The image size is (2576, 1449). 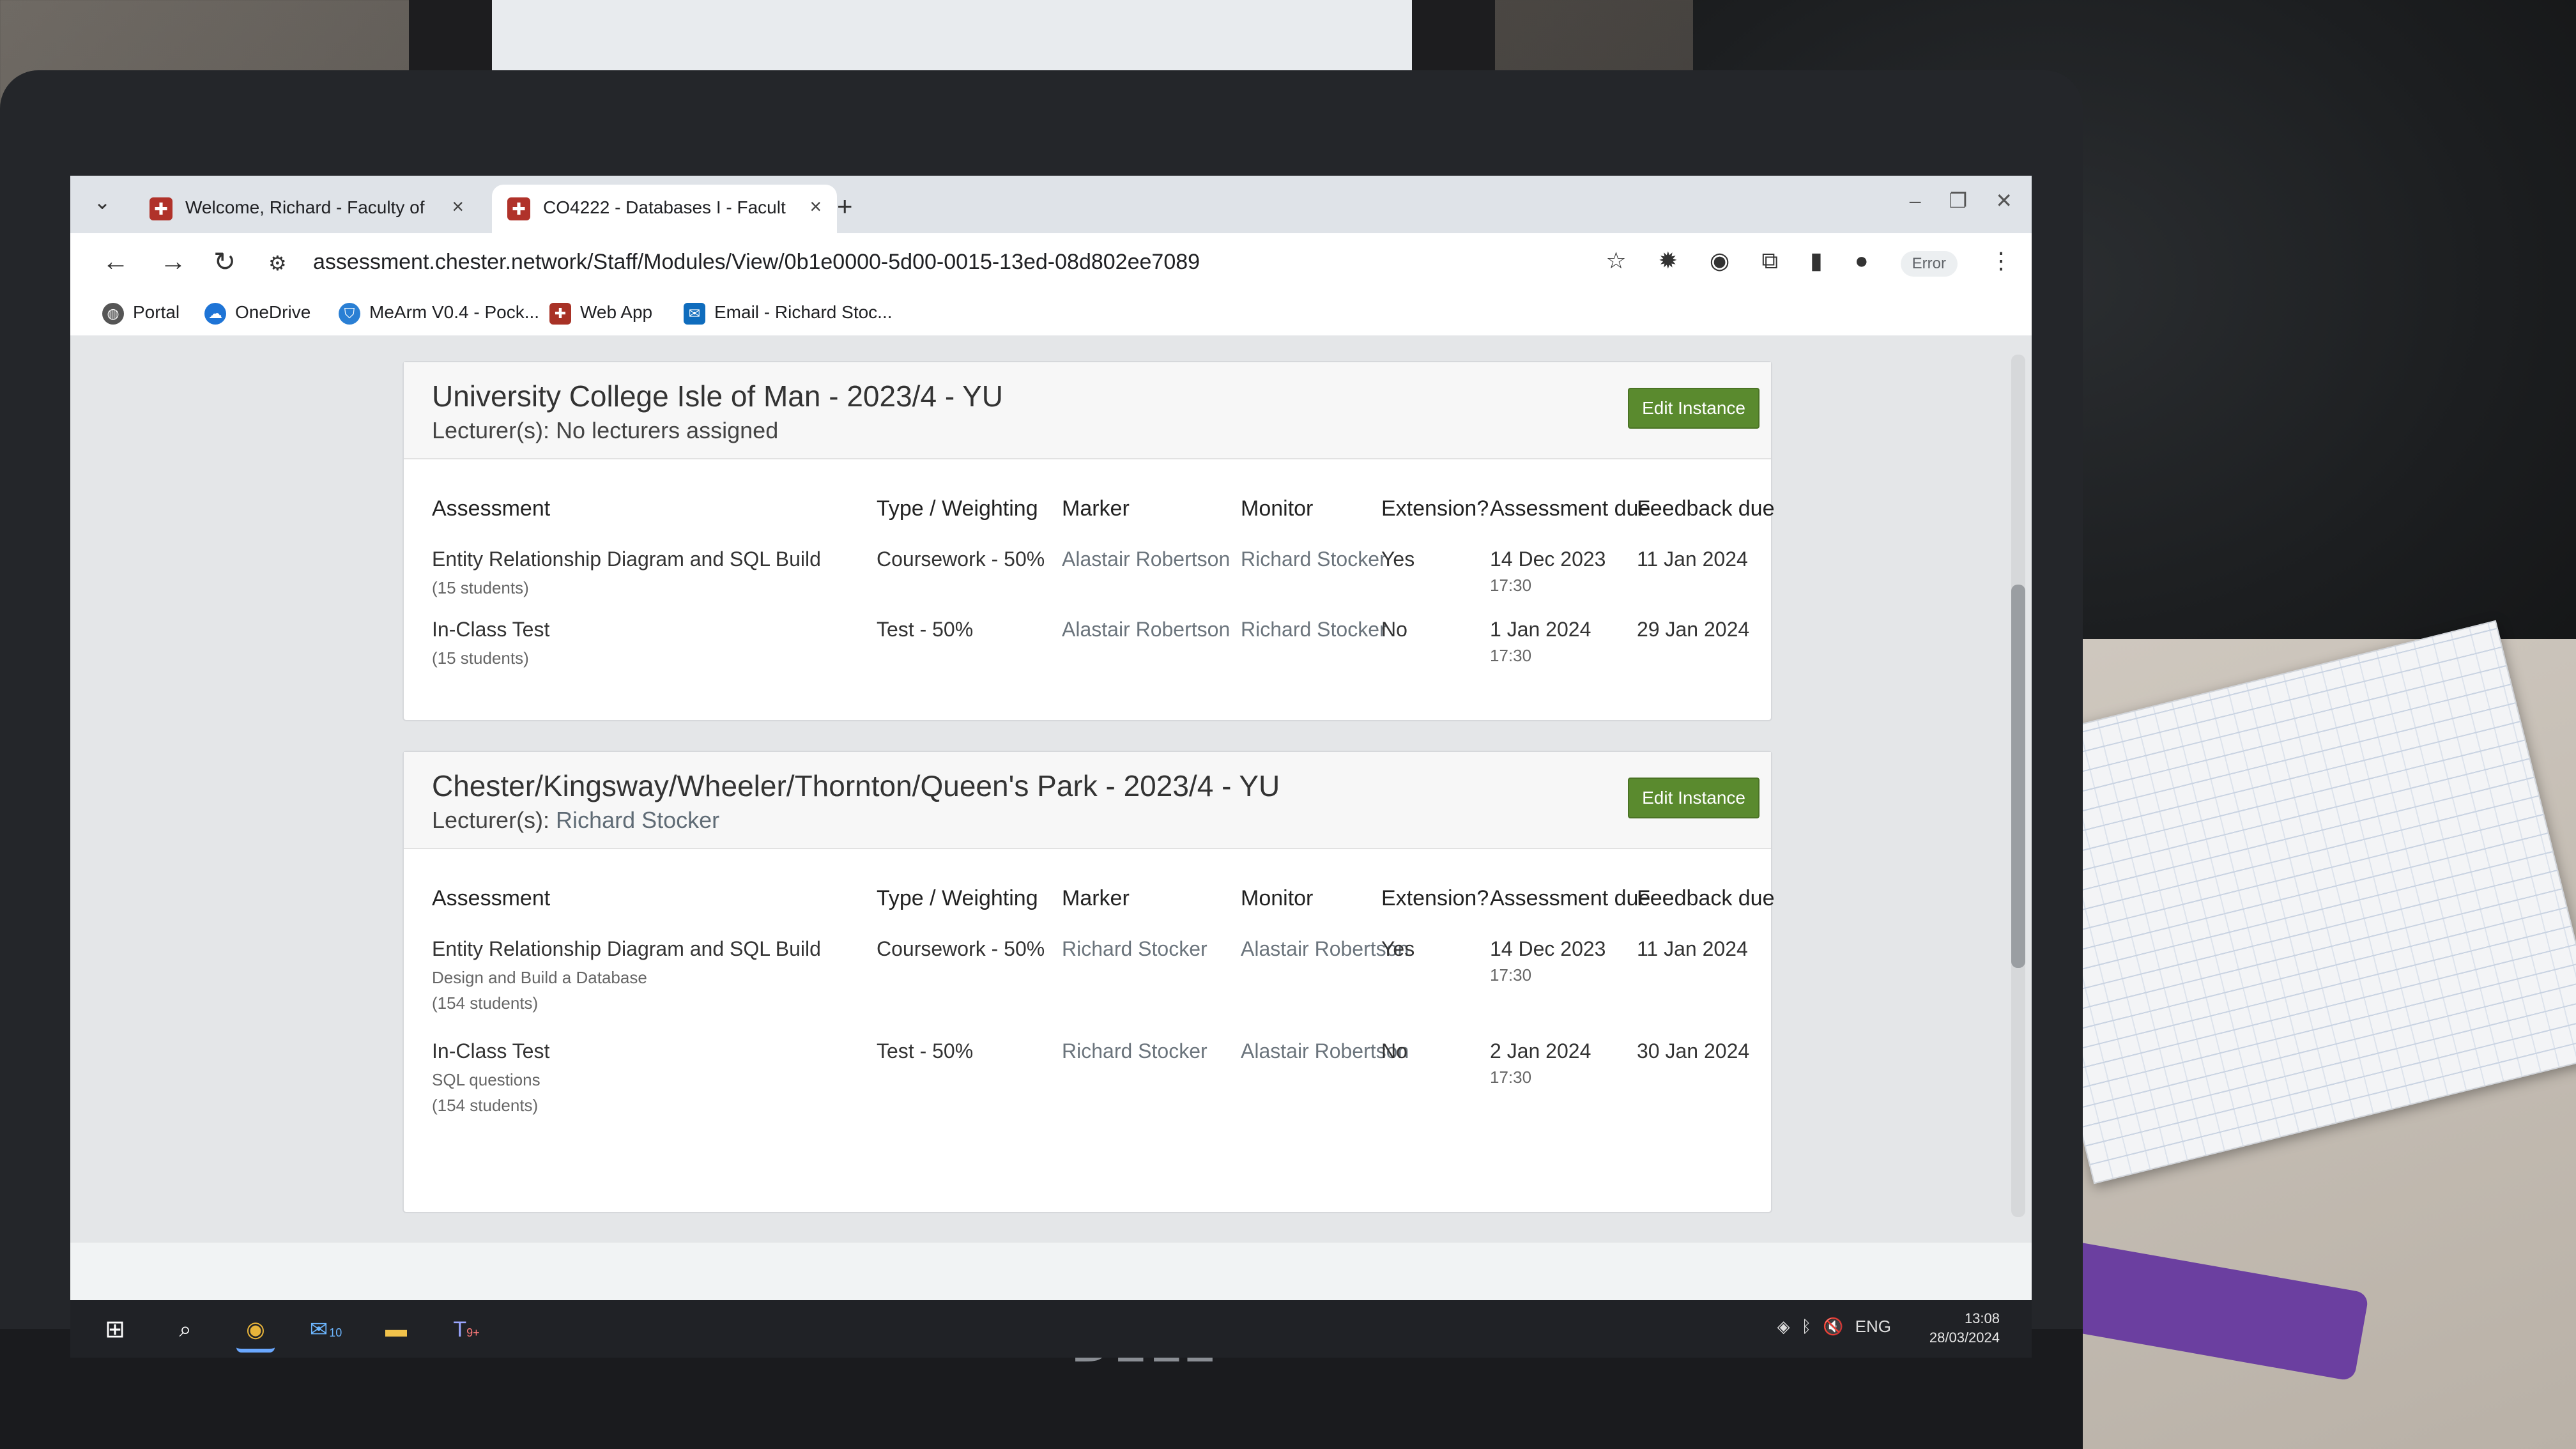 I want to click on feedback-date: 29 Jan 2024, so click(x=1693, y=629).